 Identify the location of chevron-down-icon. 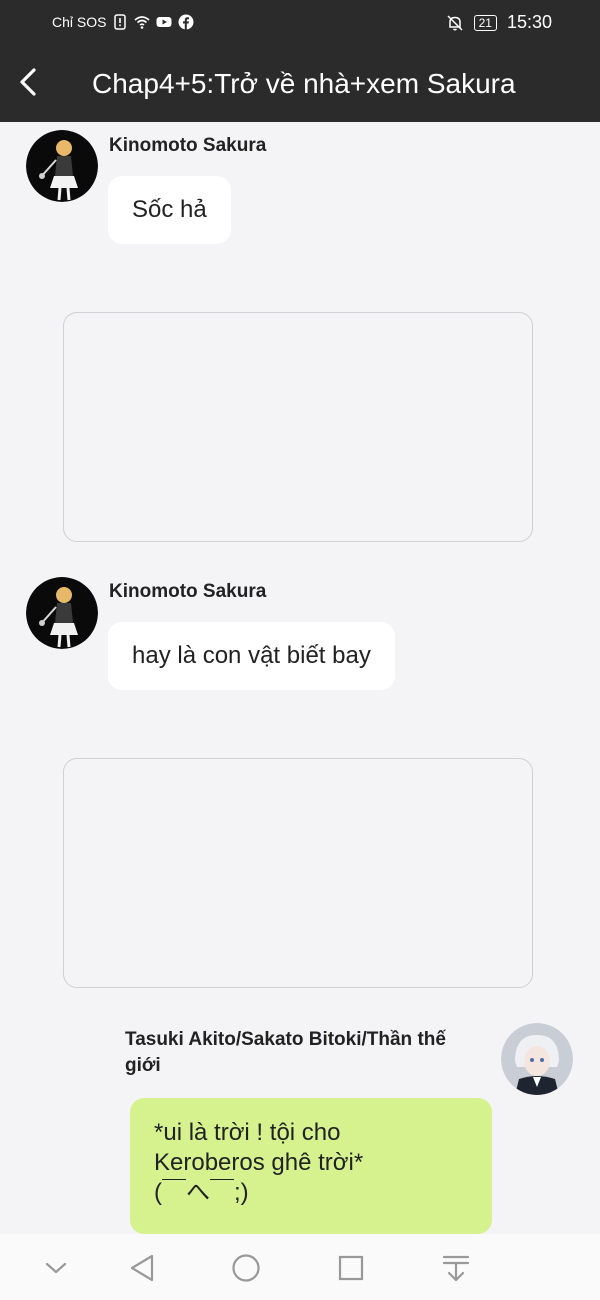
(56, 1268).